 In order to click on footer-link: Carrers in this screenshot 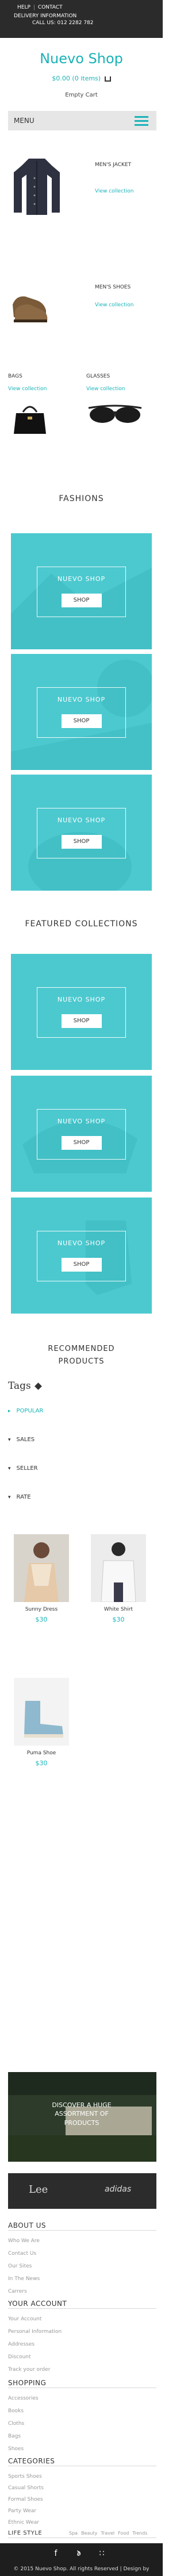, I will do `click(17, 2291)`.